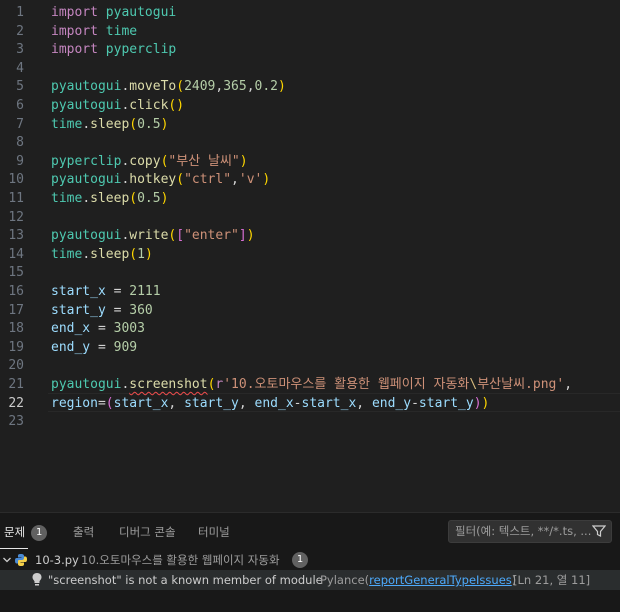  Describe the element at coordinates (599, 533) in the screenshot. I see `filter-icon` at that location.